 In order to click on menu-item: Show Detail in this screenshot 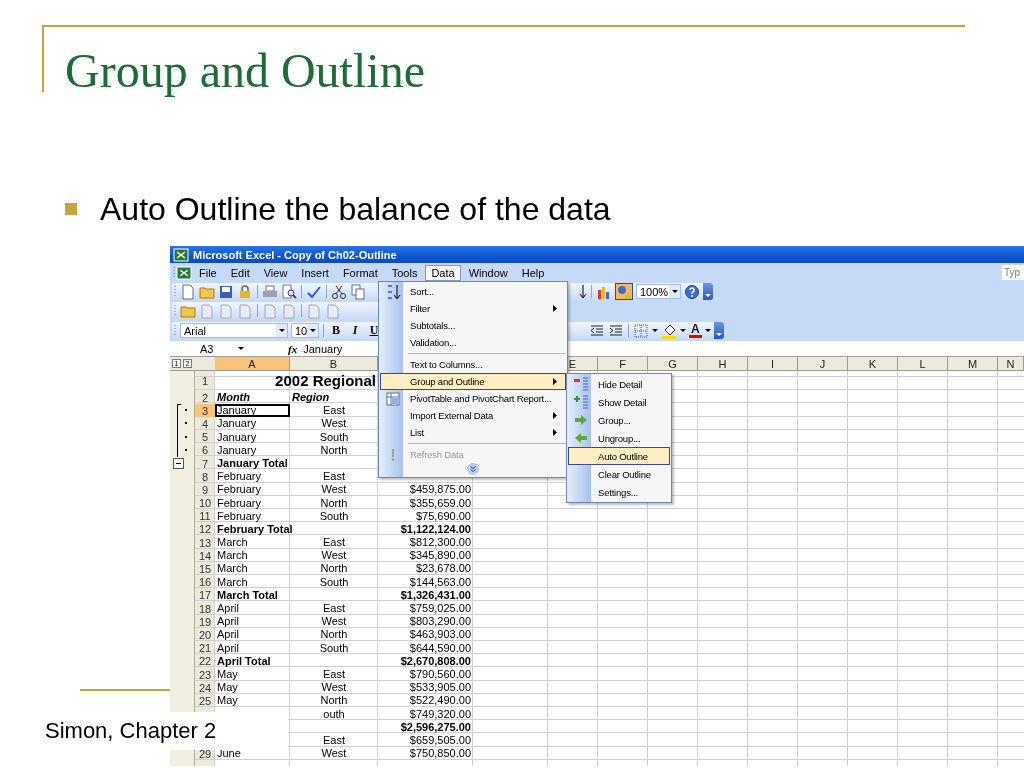, I will do `click(619, 402)`.